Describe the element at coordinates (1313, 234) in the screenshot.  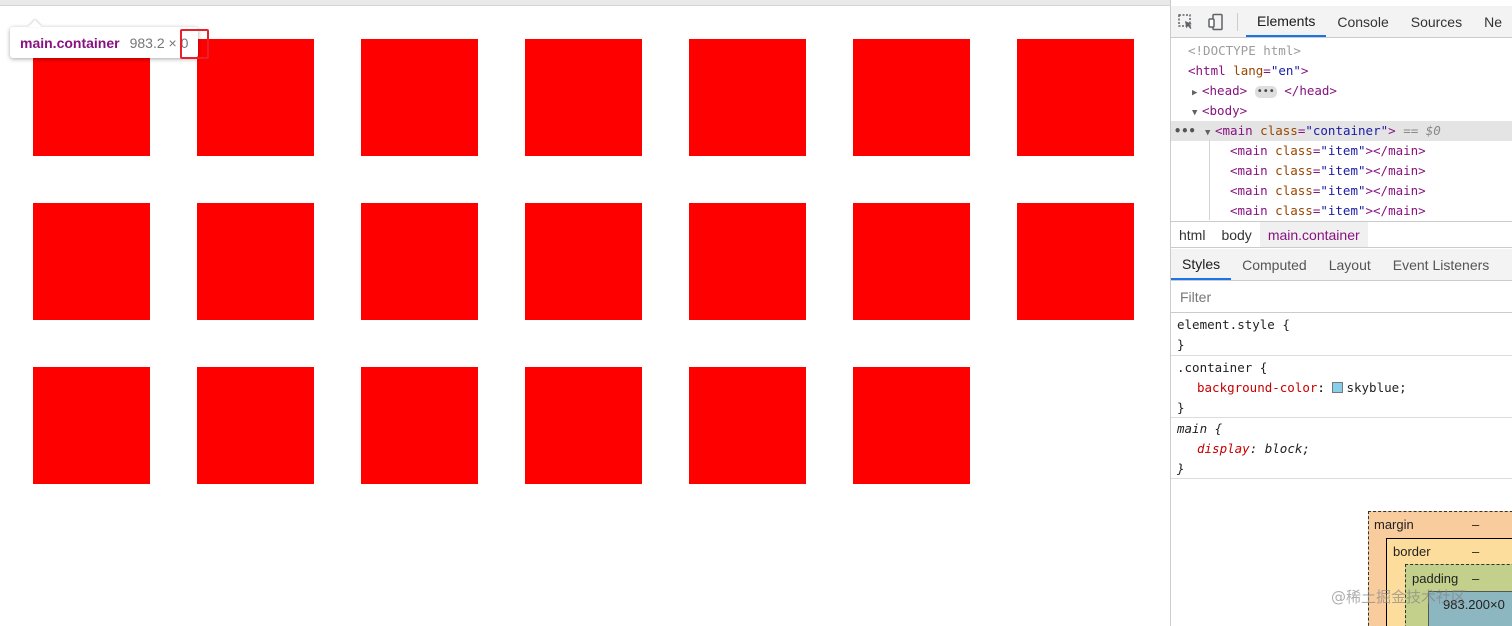
I see `breadcrumb-main-container: main.container` at that location.